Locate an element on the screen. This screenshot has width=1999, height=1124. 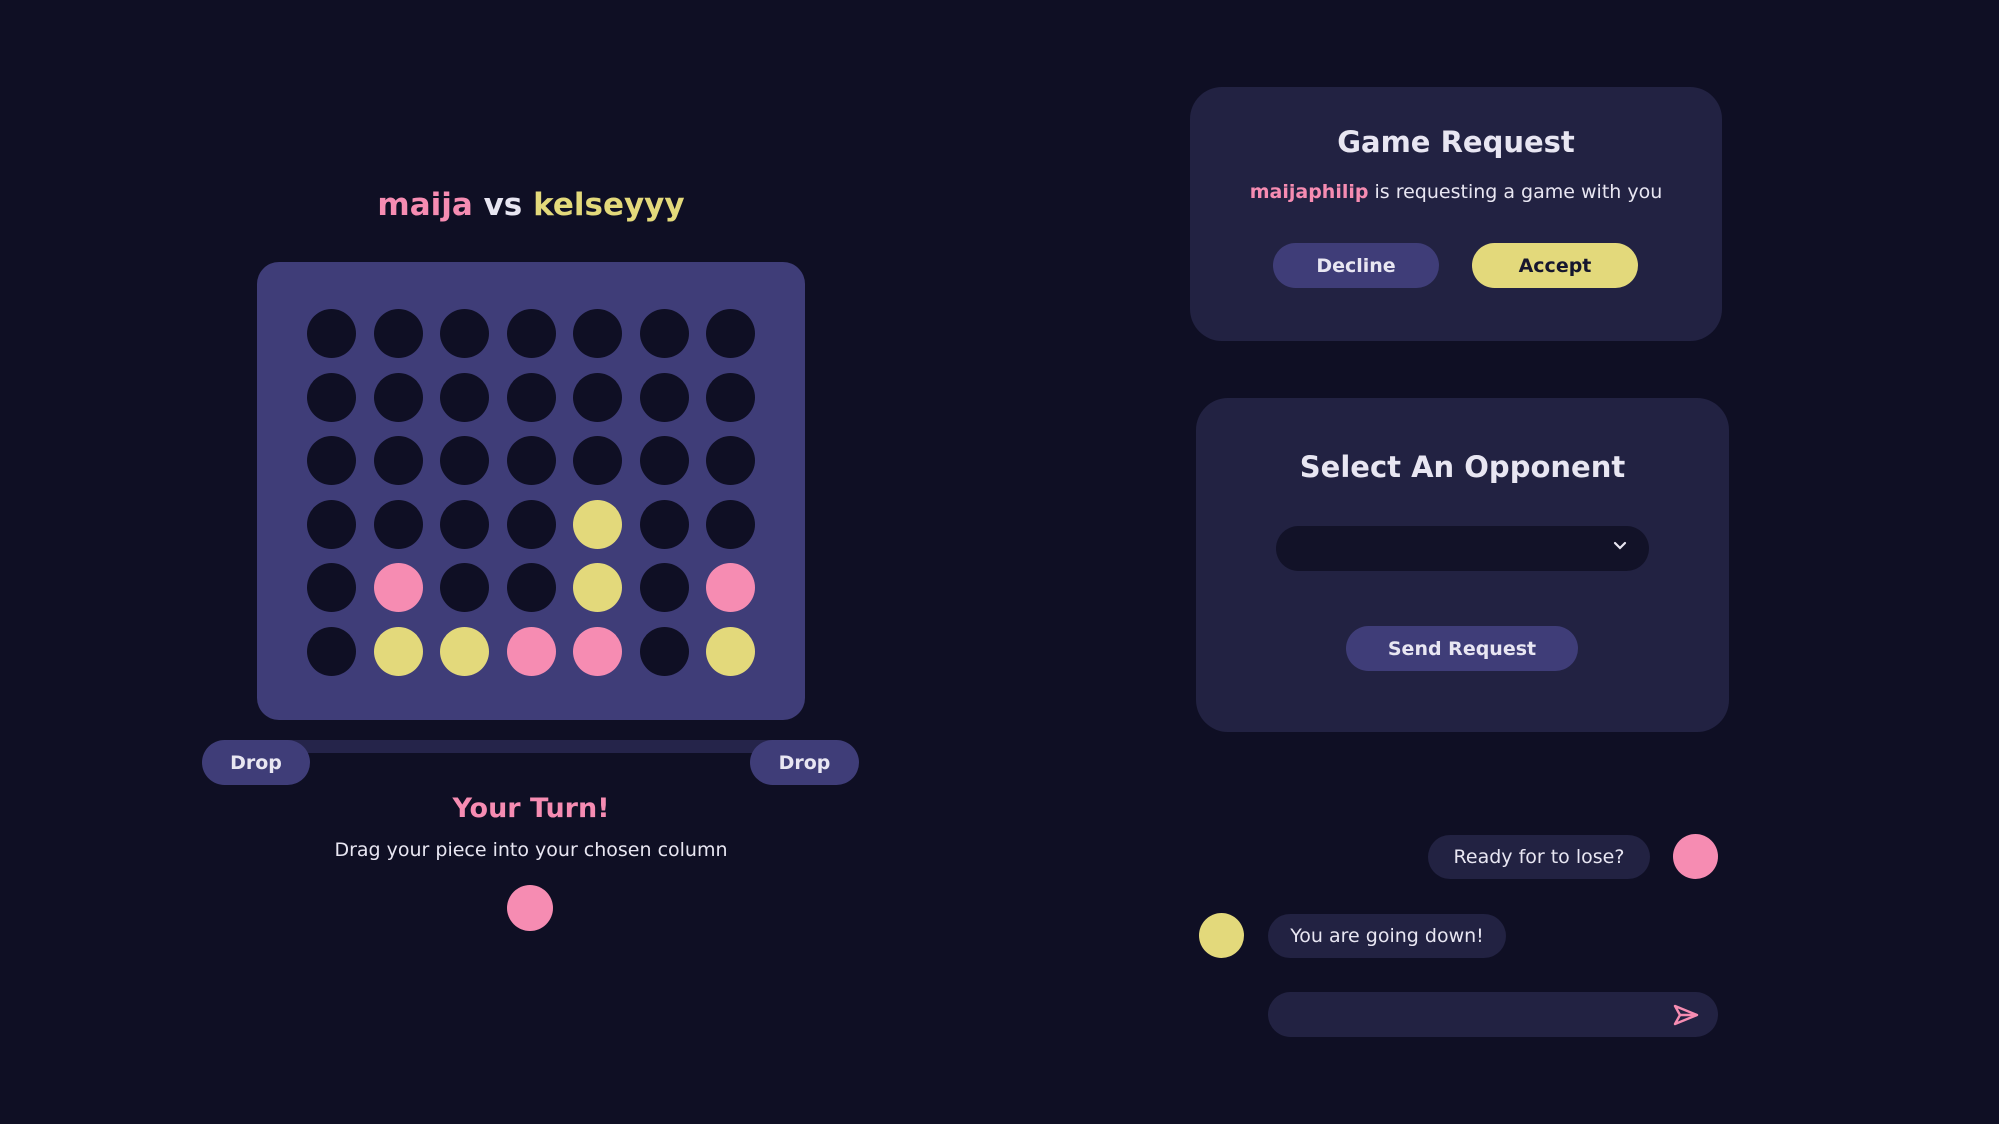
select-opponent-card: Select An Opponent Send Request is located at coordinates (1462, 565).